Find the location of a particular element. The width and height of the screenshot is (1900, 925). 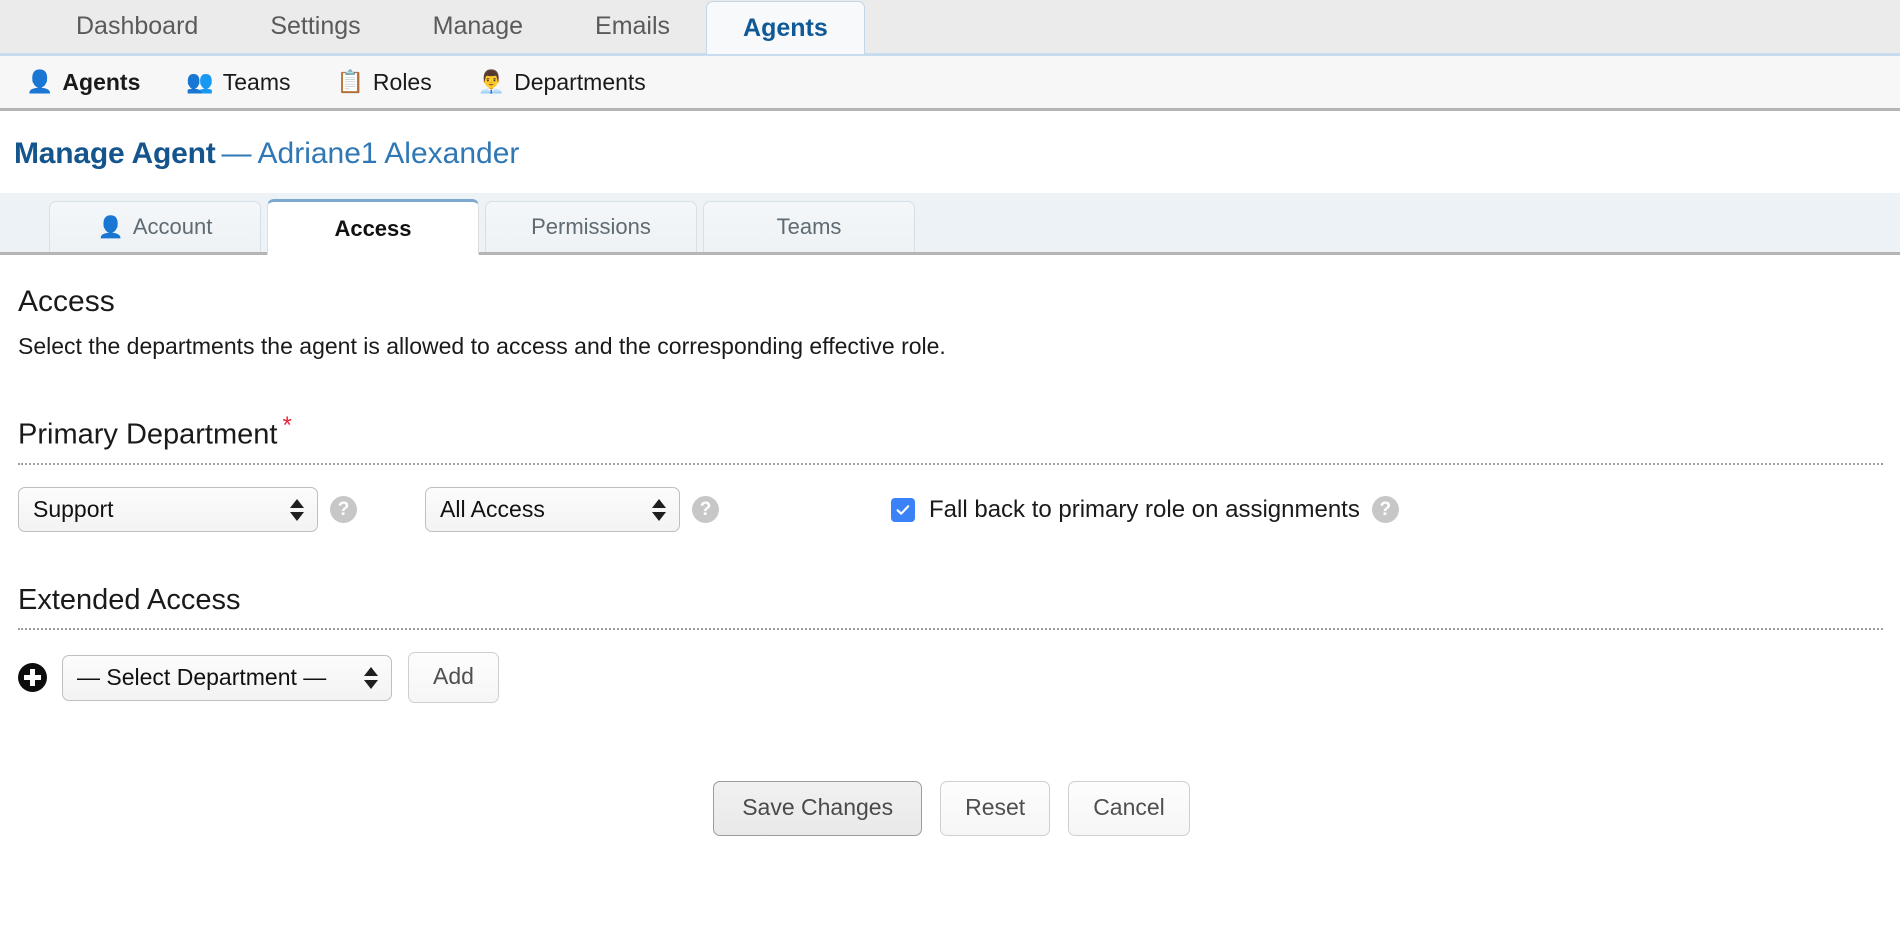

save-changes-button: Save Changes is located at coordinates (818, 808).